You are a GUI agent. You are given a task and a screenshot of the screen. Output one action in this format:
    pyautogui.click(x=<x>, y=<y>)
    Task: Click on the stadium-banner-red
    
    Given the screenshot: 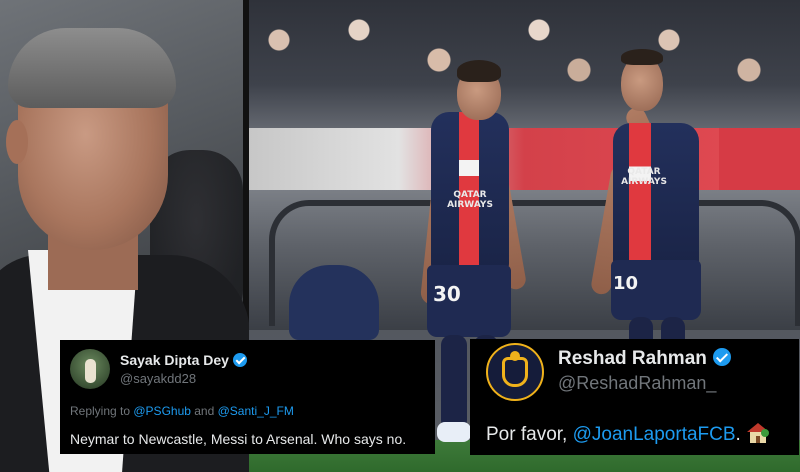 What is the action you would take?
    pyautogui.click(x=759, y=163)
    